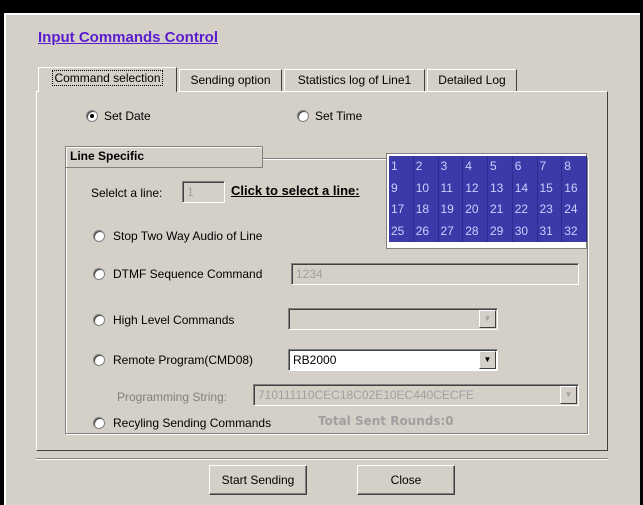  I want to click on programming-string-select: 710111110CEC18C02E10EC440CECFE ▼, so click(416, 395).